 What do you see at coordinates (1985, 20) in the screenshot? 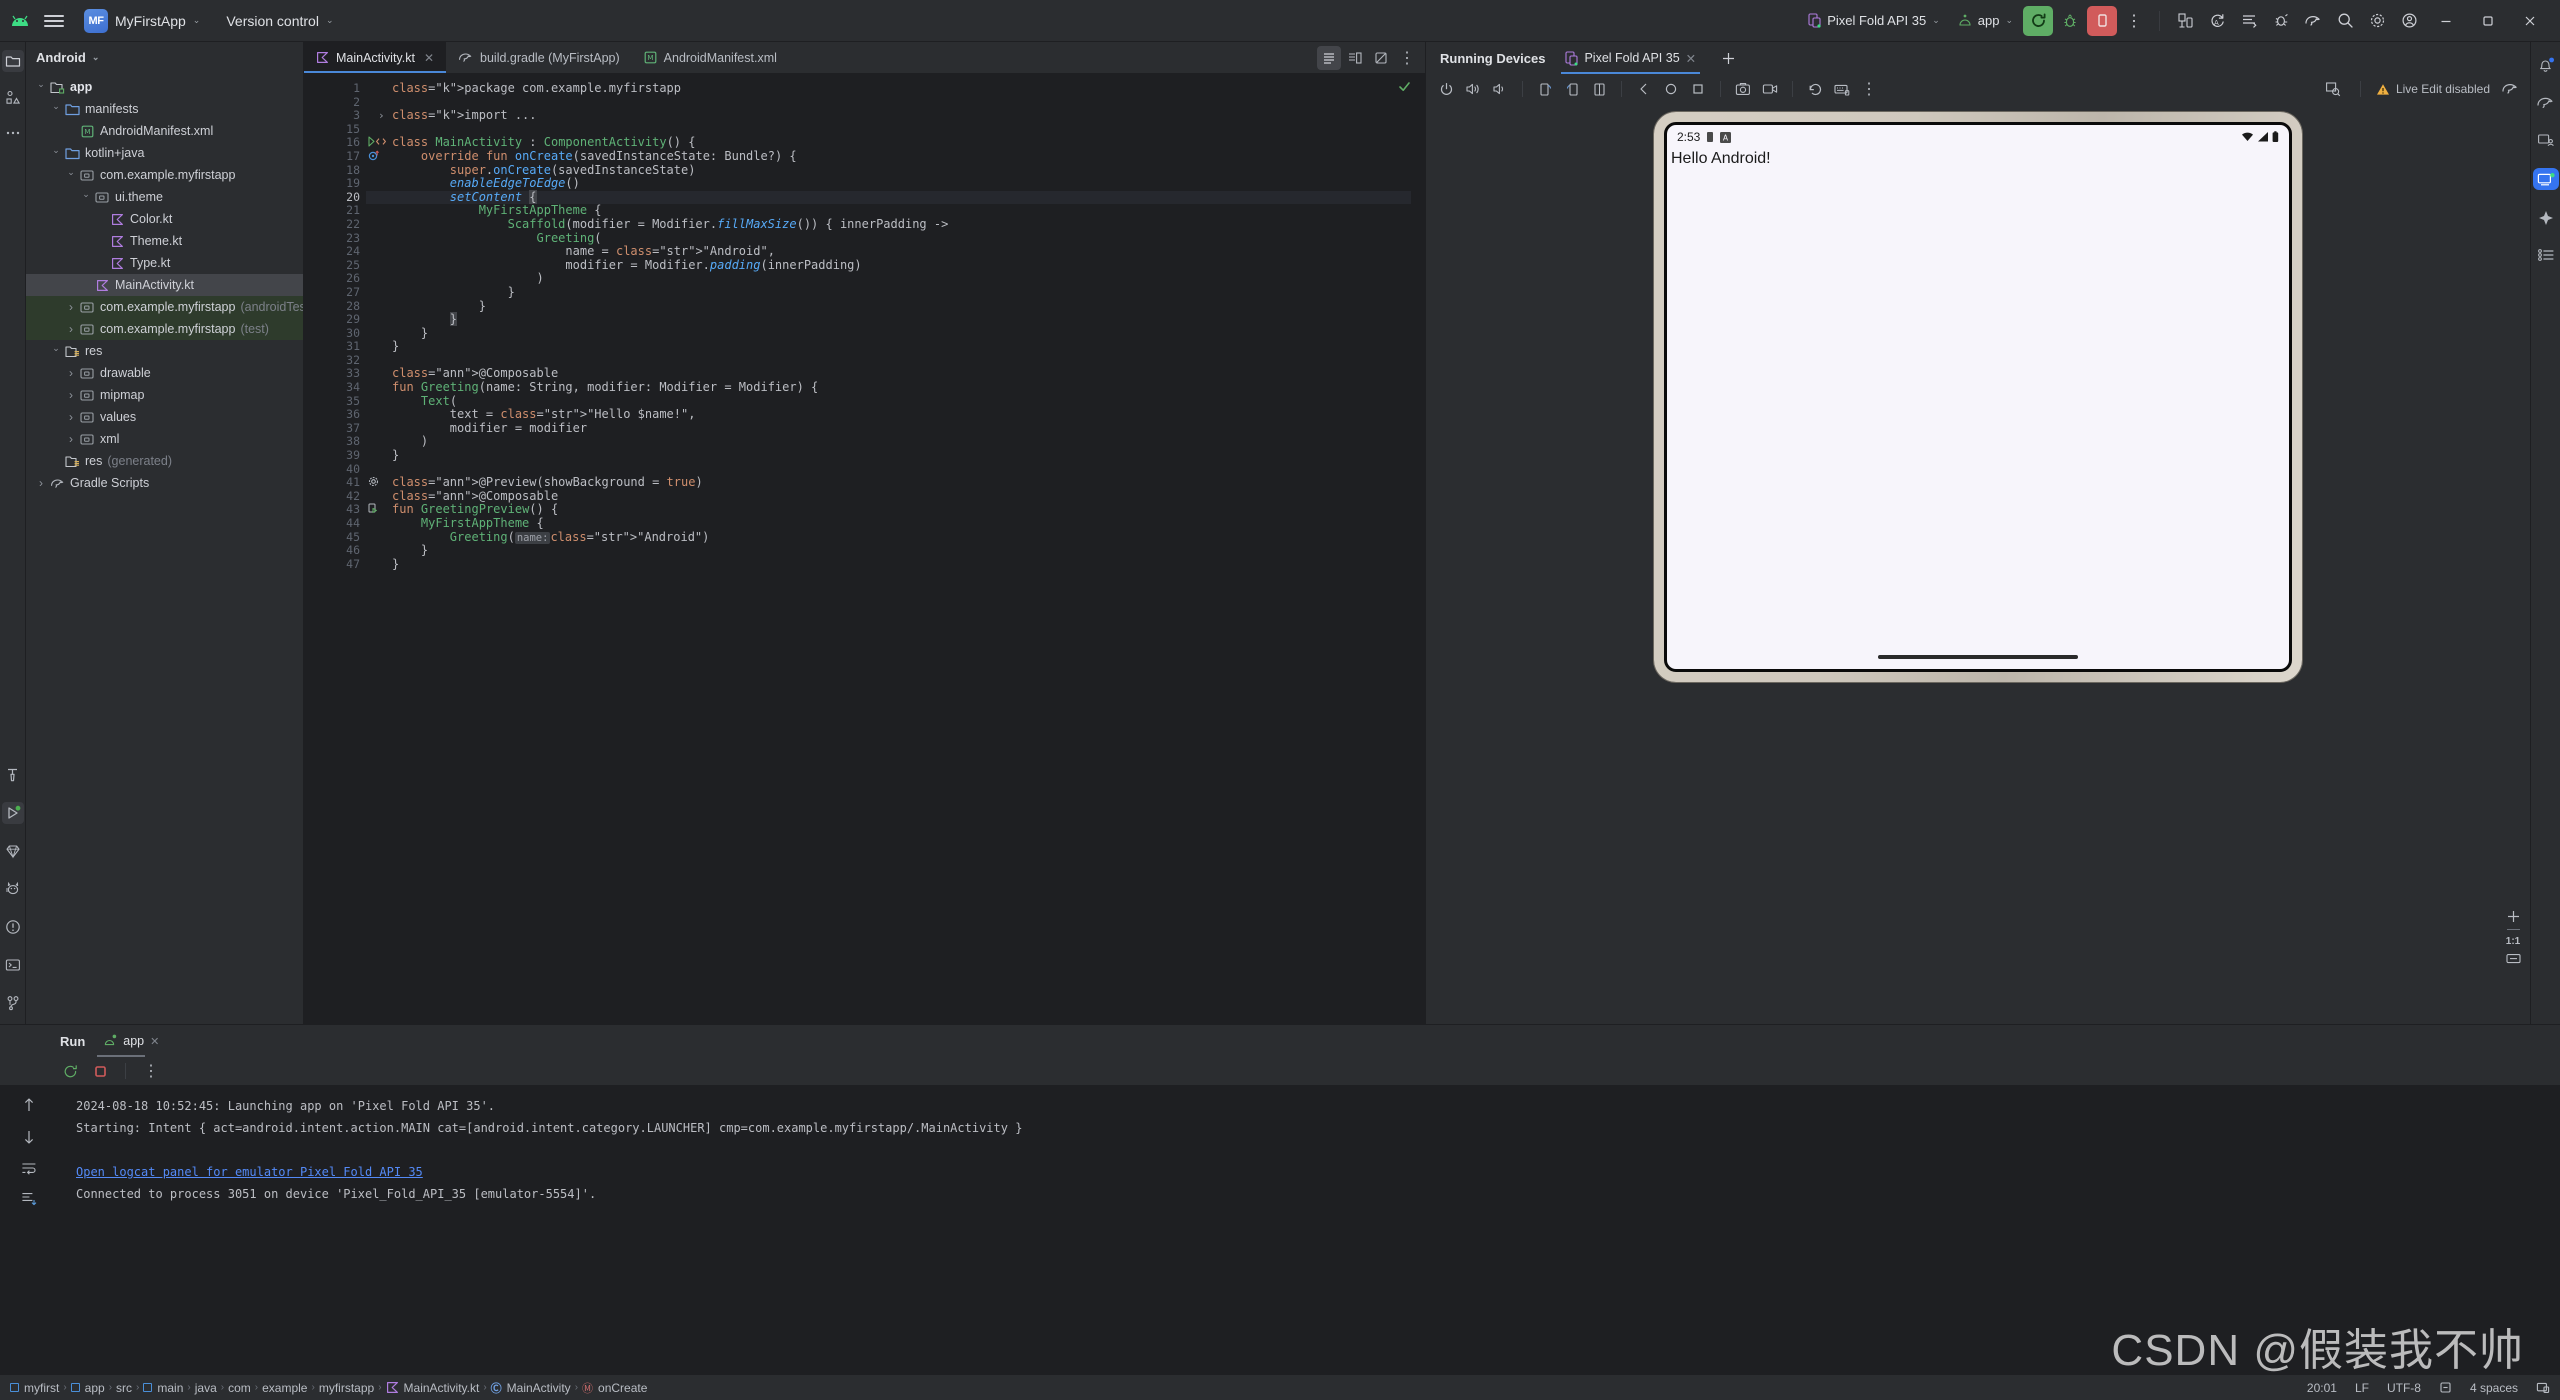
I see `run-configuration-selector: app ⌄` at bounding box center [1985, 20].